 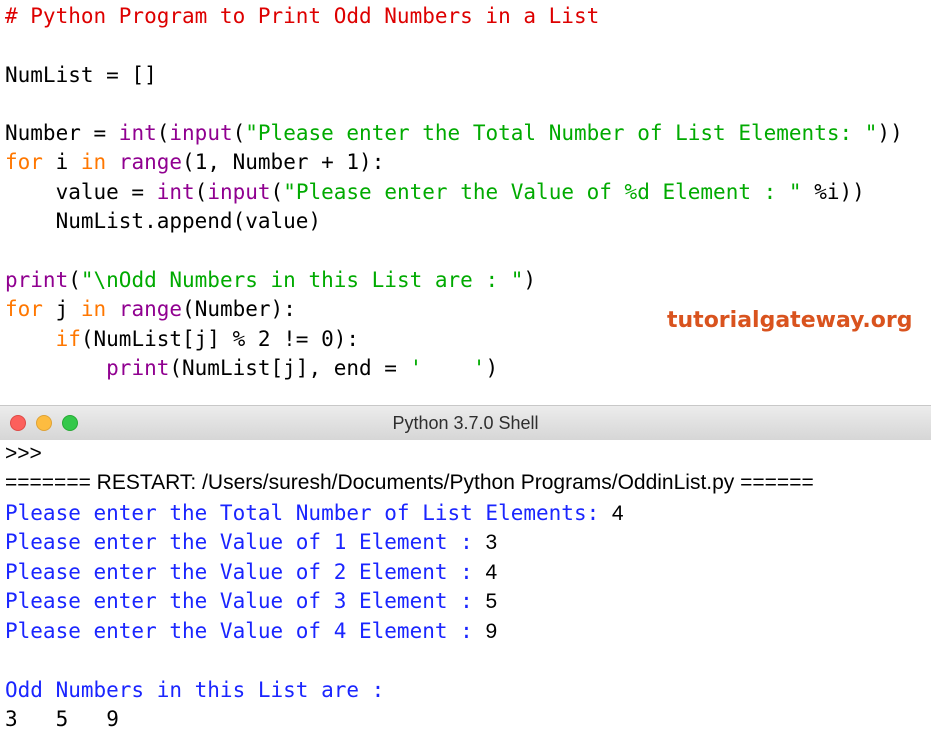 I want to click on code-token: (NumList[j], end =, so click(x=289, y=368).